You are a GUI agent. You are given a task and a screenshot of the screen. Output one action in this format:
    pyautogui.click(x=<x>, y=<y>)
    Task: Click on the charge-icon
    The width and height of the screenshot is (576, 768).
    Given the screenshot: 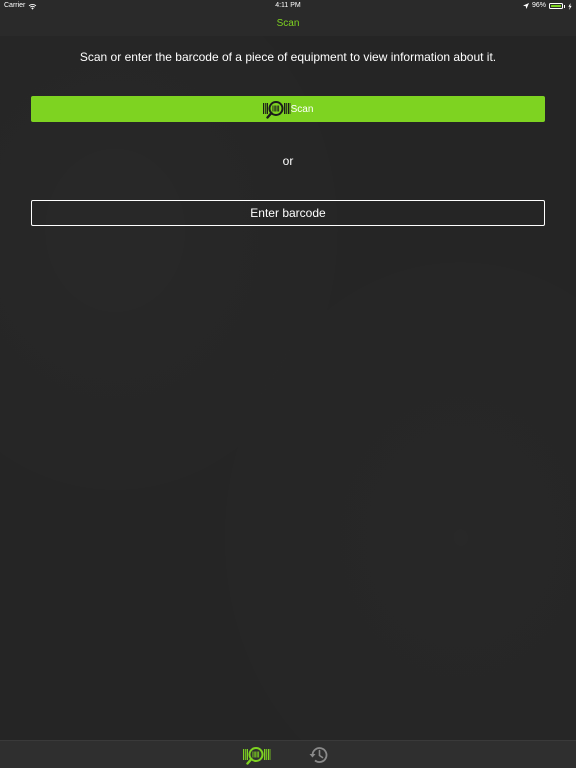 What is the action you would take?
    pyautogui.click(x=570, y=6)
    